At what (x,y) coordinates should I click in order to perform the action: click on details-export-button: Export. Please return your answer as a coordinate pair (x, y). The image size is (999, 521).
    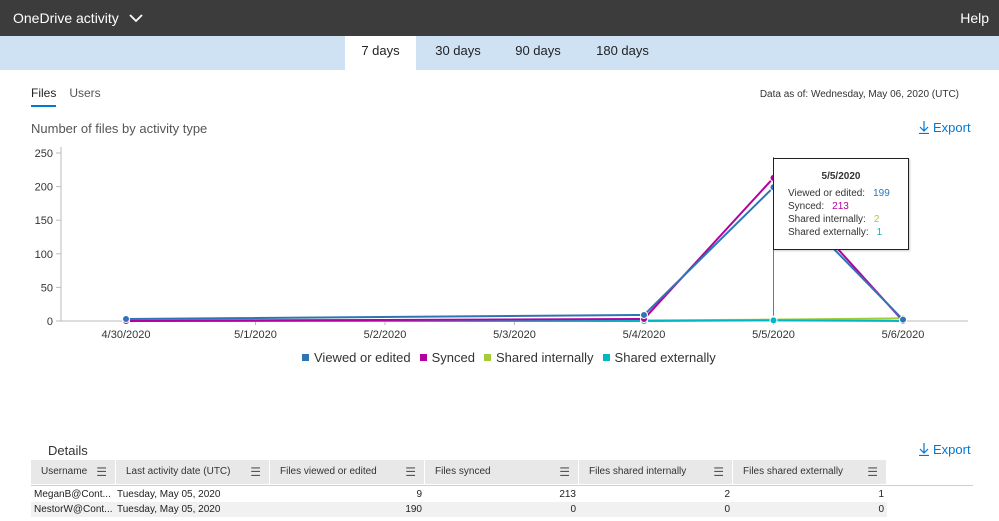
    Looking at the image, I should click on (945, 449).